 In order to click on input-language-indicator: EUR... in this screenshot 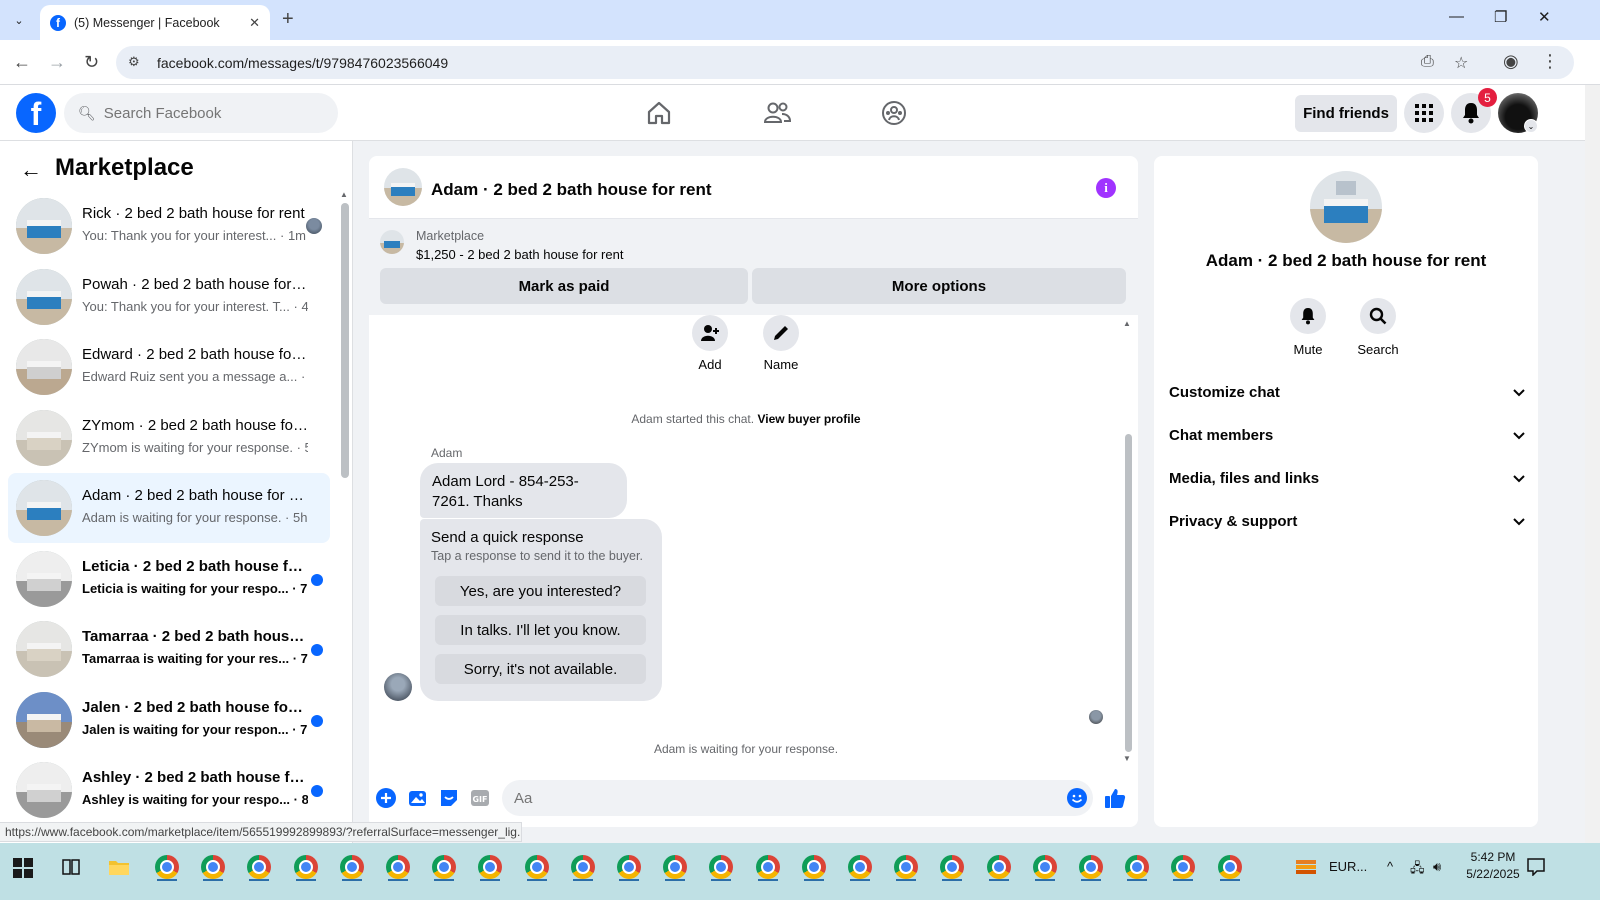, I will do `click(1348, 866)`.